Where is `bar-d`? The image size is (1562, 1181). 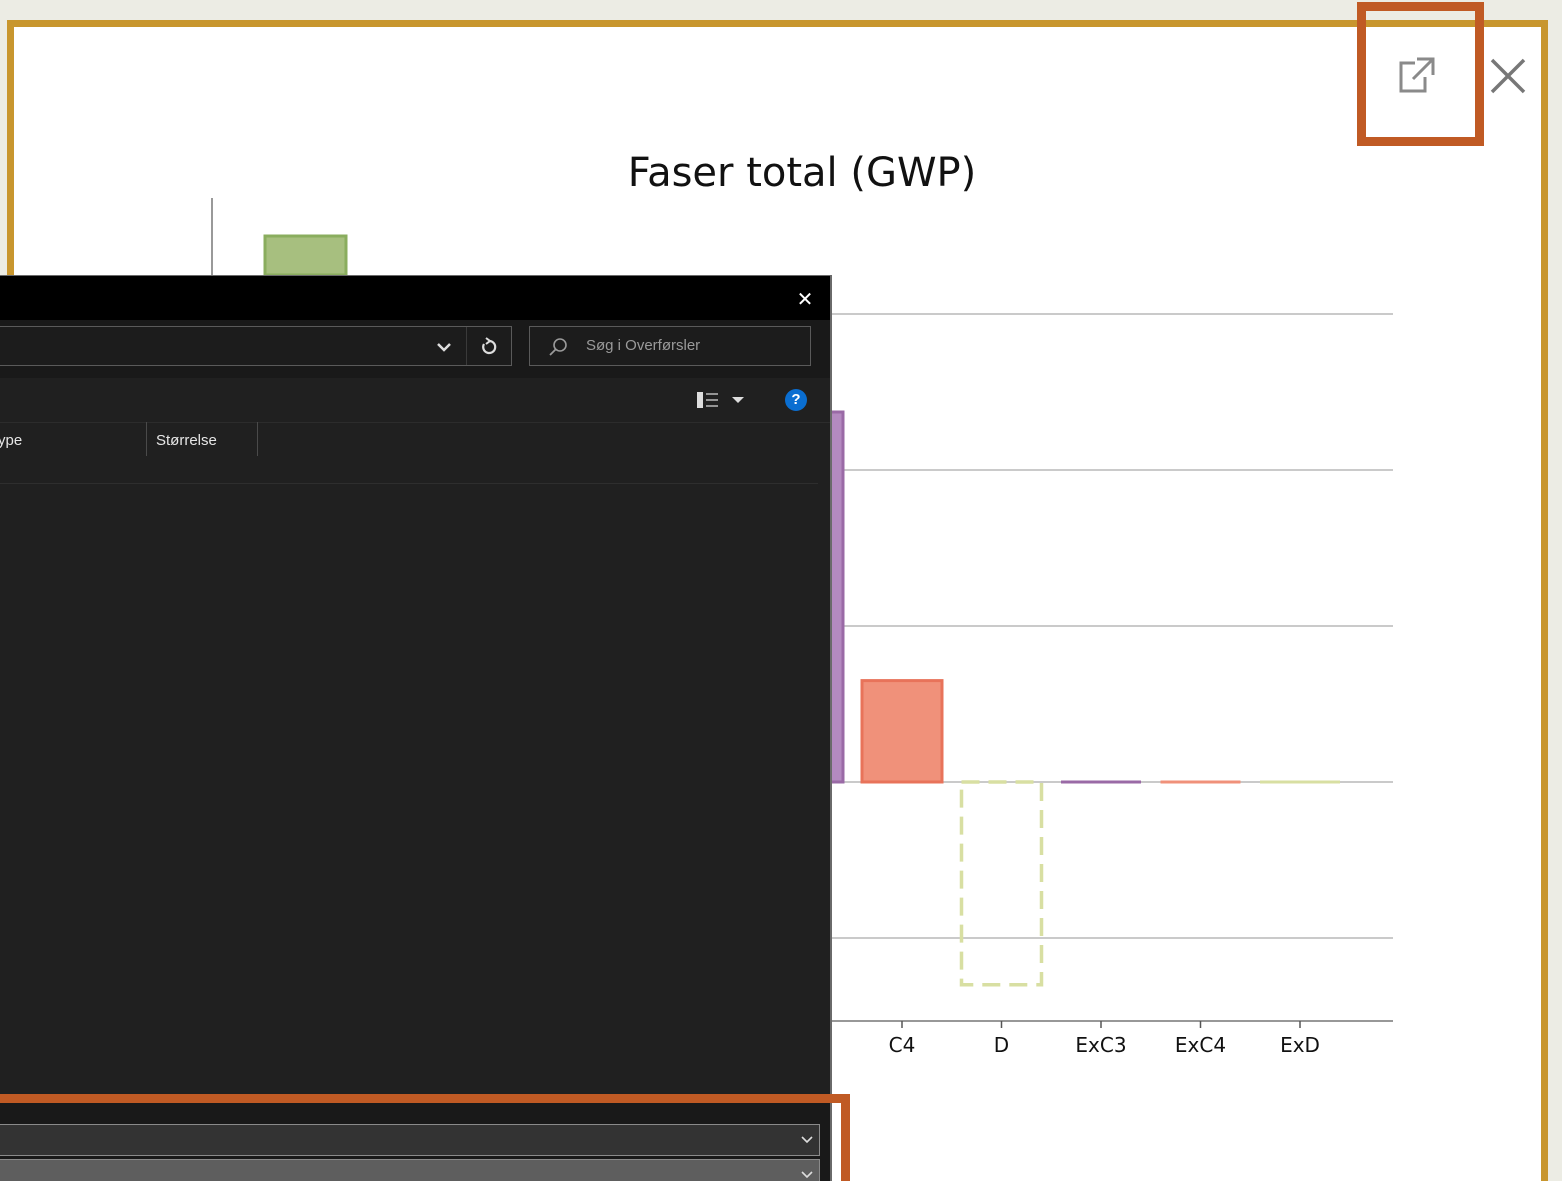 bar-d is located at coordinates (1001, 883).